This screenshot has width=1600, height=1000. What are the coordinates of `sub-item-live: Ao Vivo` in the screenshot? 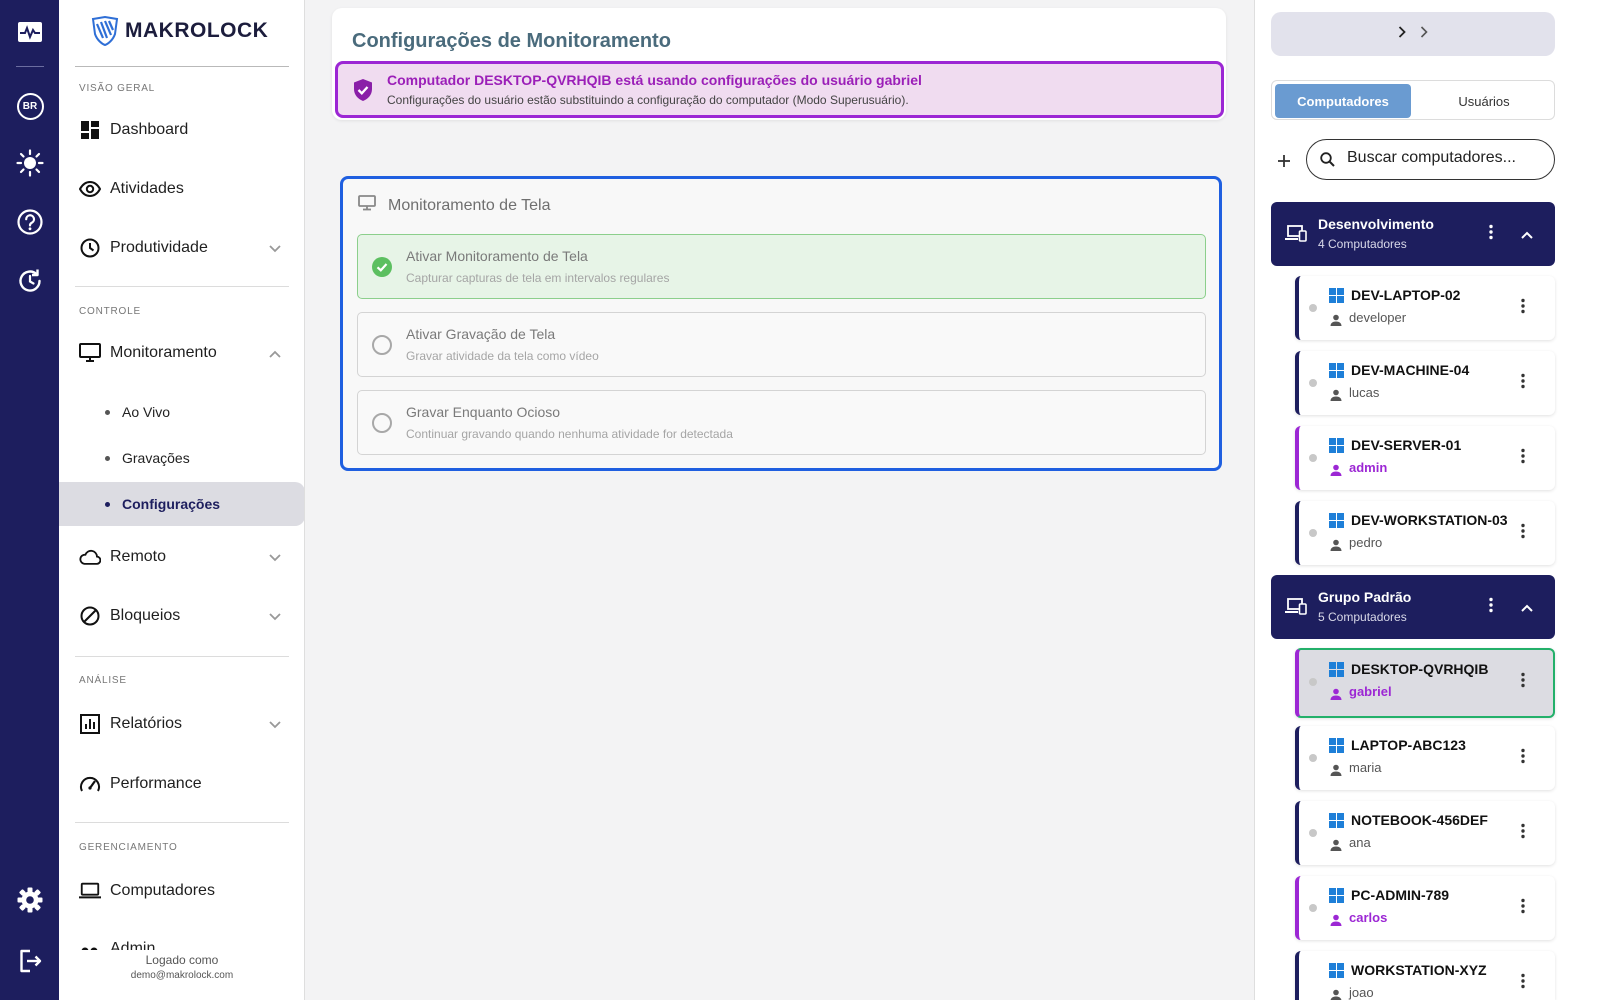 It's located at (181, 412).